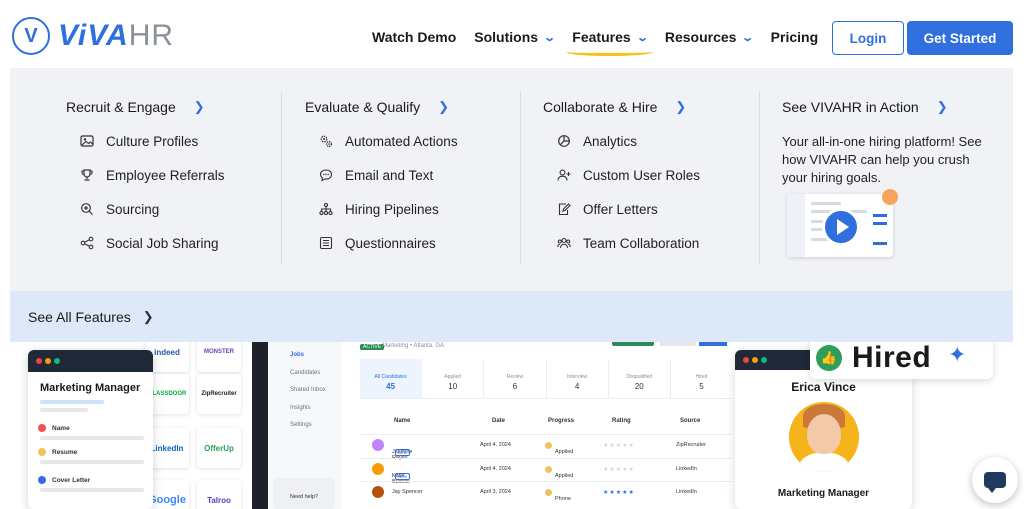 The image size is (1024, 509). What do you see at coordinates (701, 378) in the screenshot?
I see `stat-hired: Hired 5` at bounding box center [701, 378].